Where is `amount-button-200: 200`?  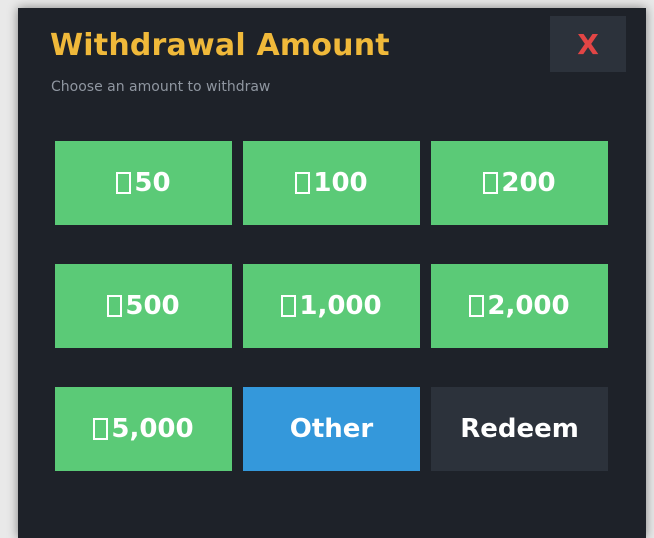
amount-button-200: 200 is located at coordinates (519, 183).